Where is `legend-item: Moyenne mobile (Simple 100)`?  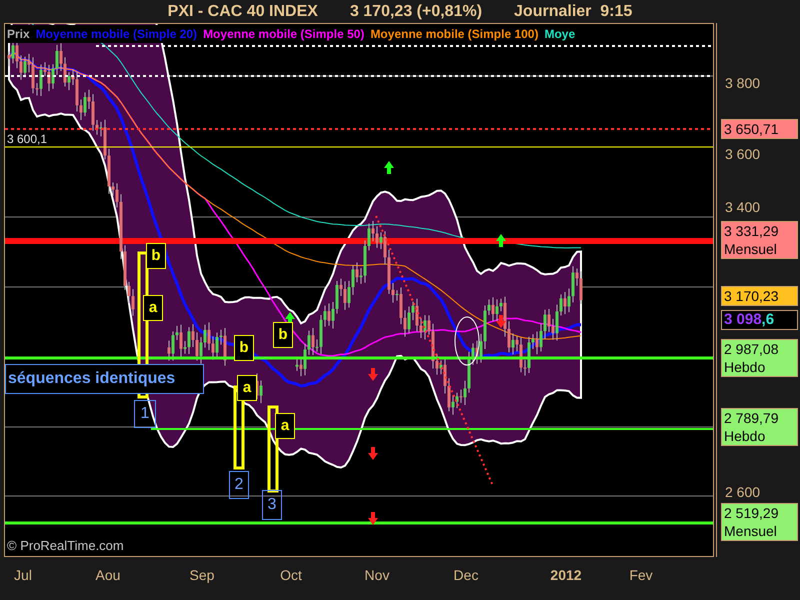 legend-item: Moyenne mobile (Simple 100) is located at coordinates (454, 34).